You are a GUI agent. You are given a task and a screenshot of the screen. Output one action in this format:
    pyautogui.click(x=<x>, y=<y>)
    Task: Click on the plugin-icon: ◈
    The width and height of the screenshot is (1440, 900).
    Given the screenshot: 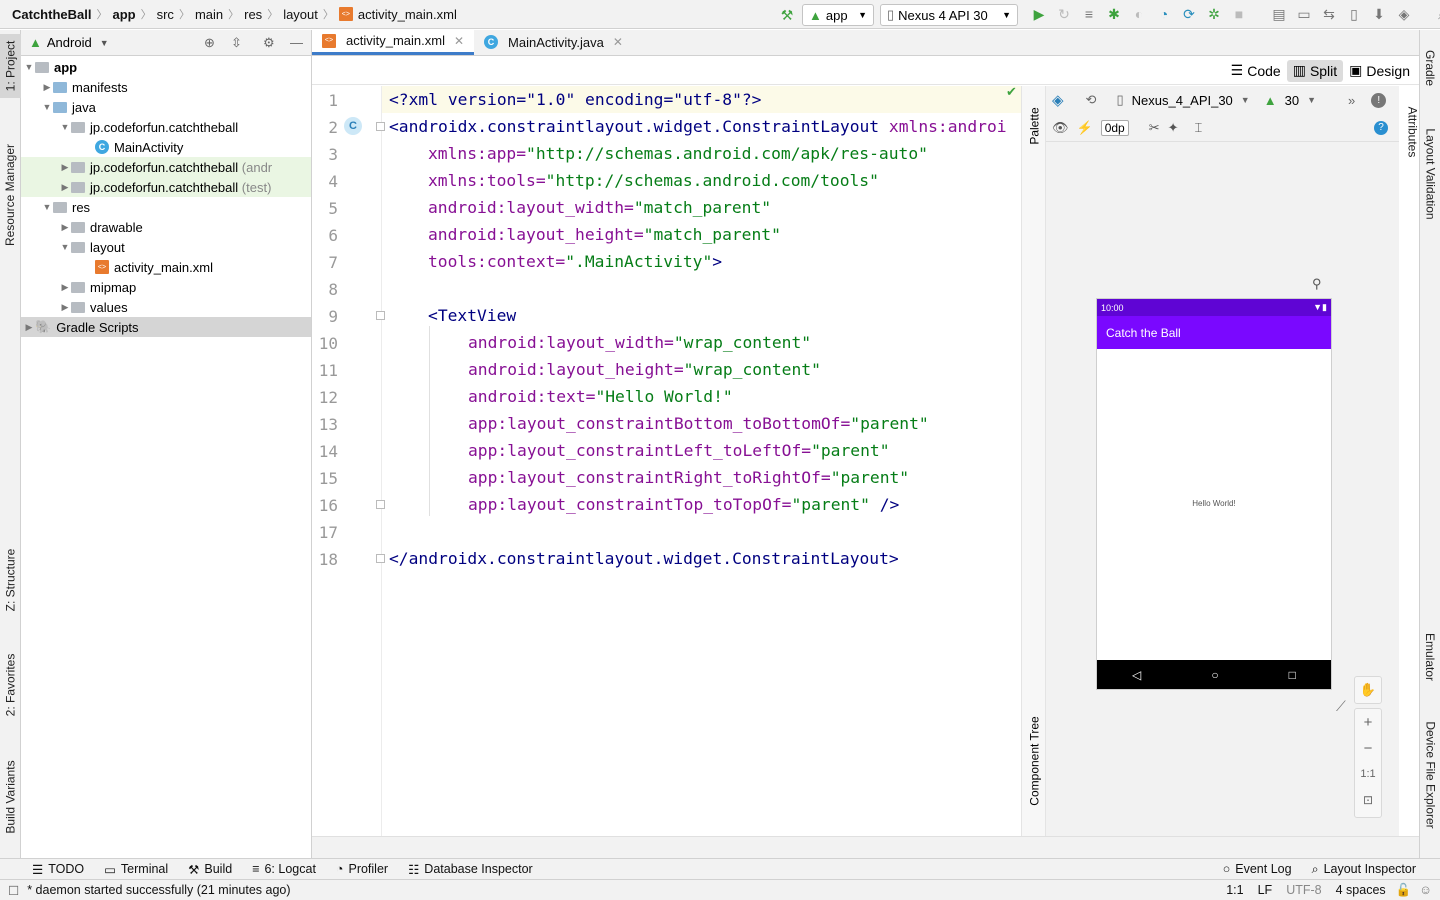 What is the action you would take?
    pyautogui.click(x=1404, y=14)
    